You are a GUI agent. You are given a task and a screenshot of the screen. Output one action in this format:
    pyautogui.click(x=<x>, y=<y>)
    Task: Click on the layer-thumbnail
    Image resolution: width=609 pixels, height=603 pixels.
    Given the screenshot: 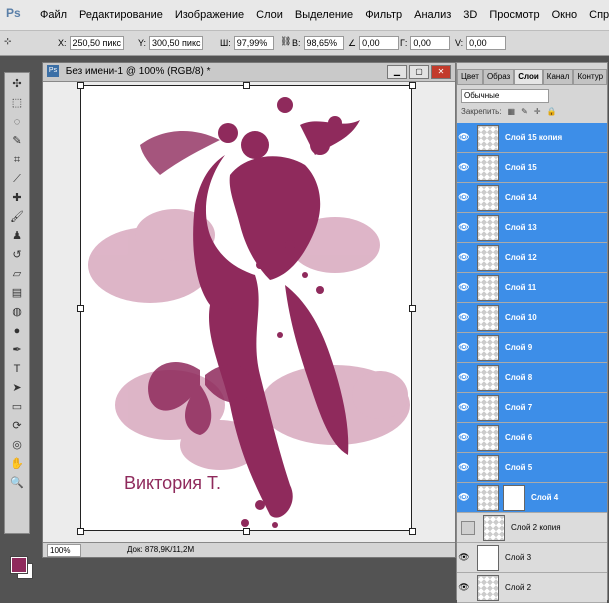 What is the action you would take?
    pyautogui.click(x=488, y=257)
    